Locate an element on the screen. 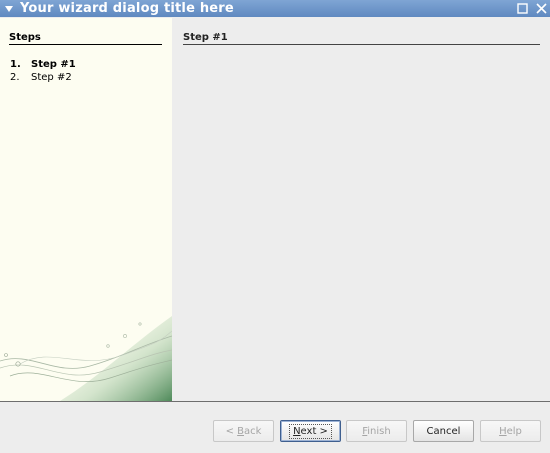 The width and height of the screenshot is (550, 453). step-label: Step #2 is located at coordinates (51, 77).